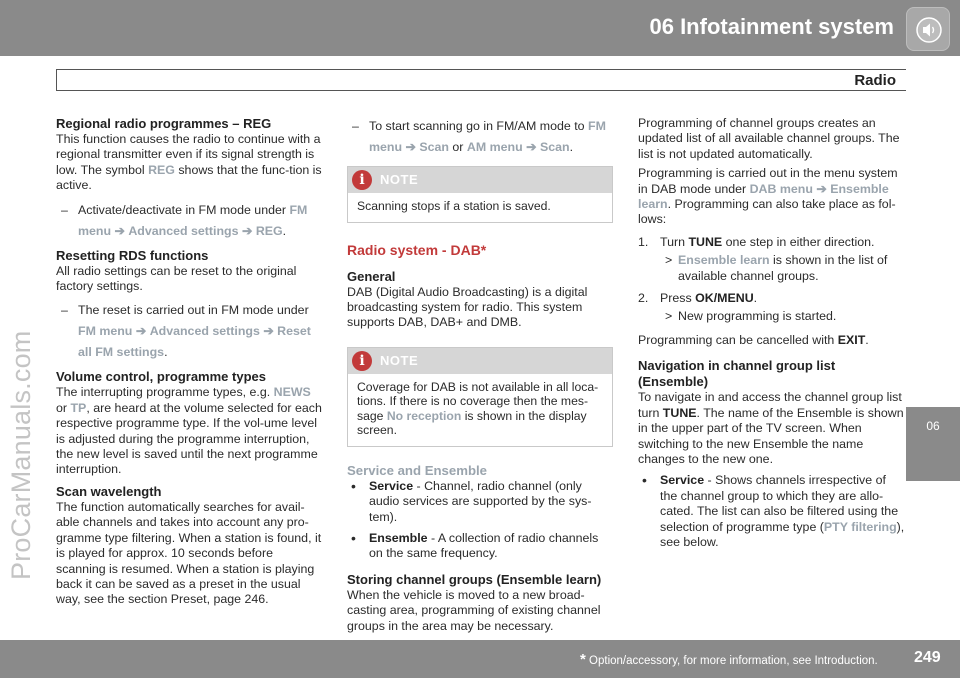 This screenshot has height=678, width=960. What do you see at coordinates (417, 249) in the screenshot?
I see `heading-dab: Radio system - DAB*` at bounding box center [417, 249].